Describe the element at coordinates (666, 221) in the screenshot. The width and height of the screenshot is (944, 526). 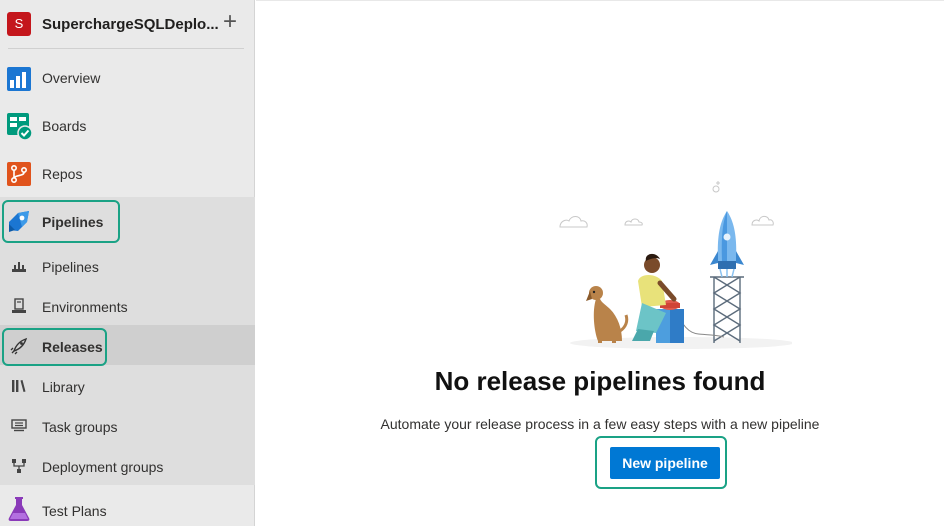
I see `cloud-icon` at that location.